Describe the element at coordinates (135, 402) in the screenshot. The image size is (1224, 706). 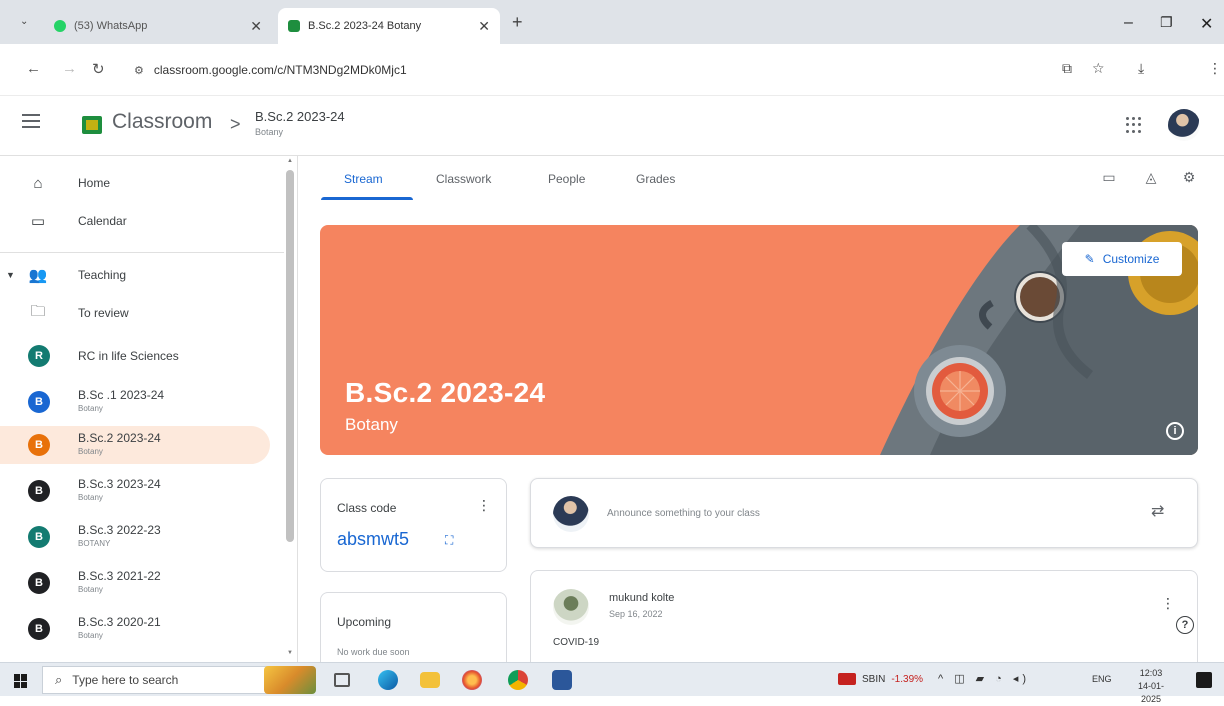
I see `sidebar-item-class: B B.Sc .1 2023-24 Botany` at that location.